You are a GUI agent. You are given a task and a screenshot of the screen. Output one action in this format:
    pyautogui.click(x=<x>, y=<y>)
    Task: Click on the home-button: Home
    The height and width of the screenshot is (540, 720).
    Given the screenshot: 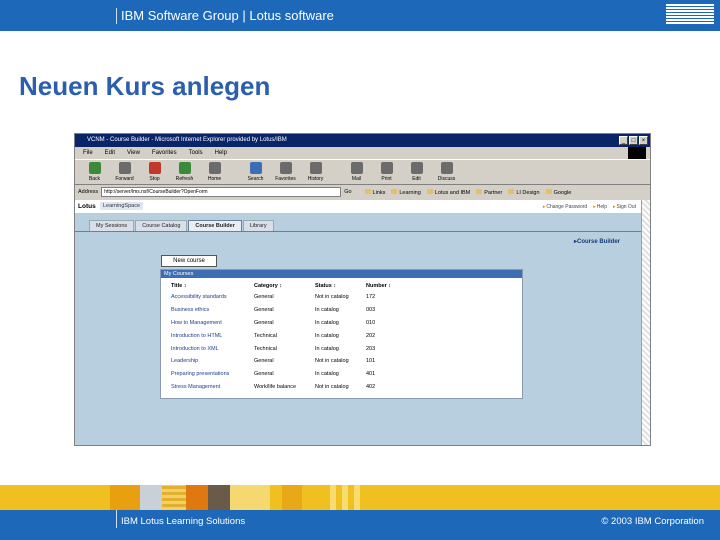 What is the action you would take?
    pyautogui.click(x=214, y=171)
    